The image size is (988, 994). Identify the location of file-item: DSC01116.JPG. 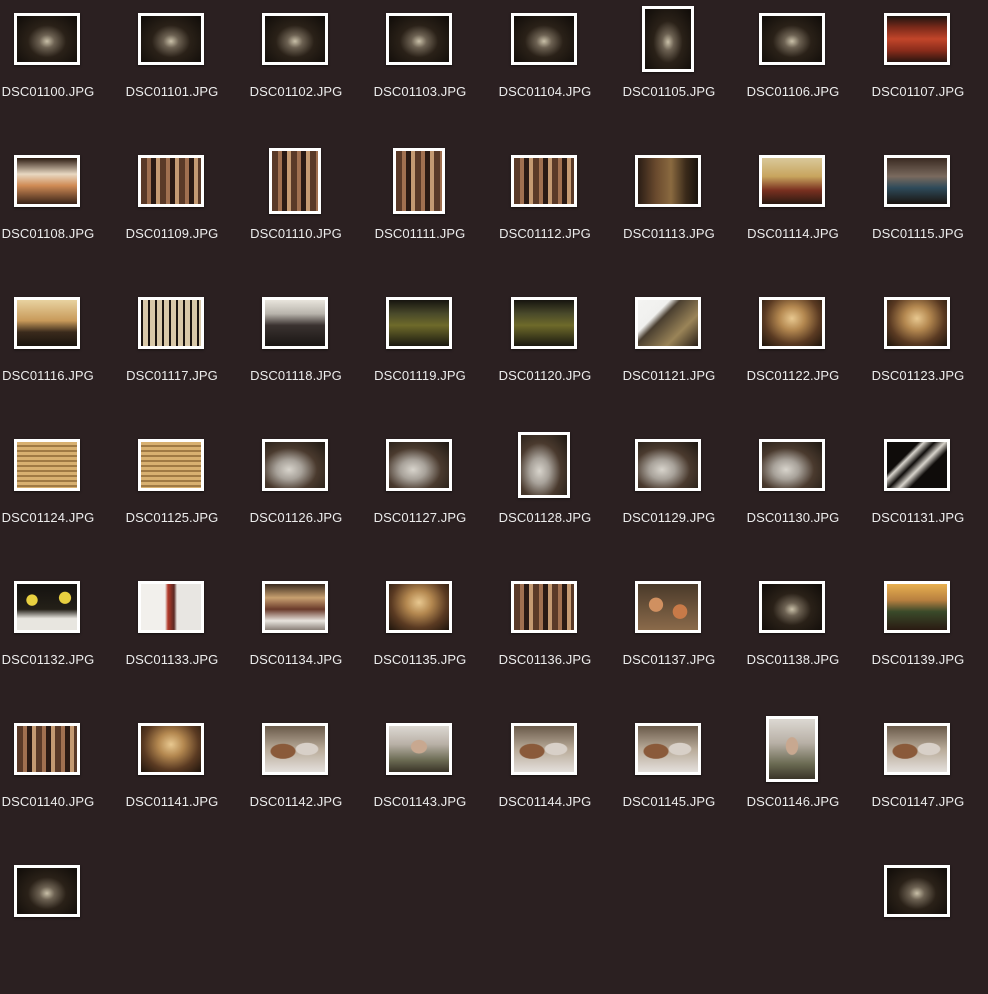
(62, 355).